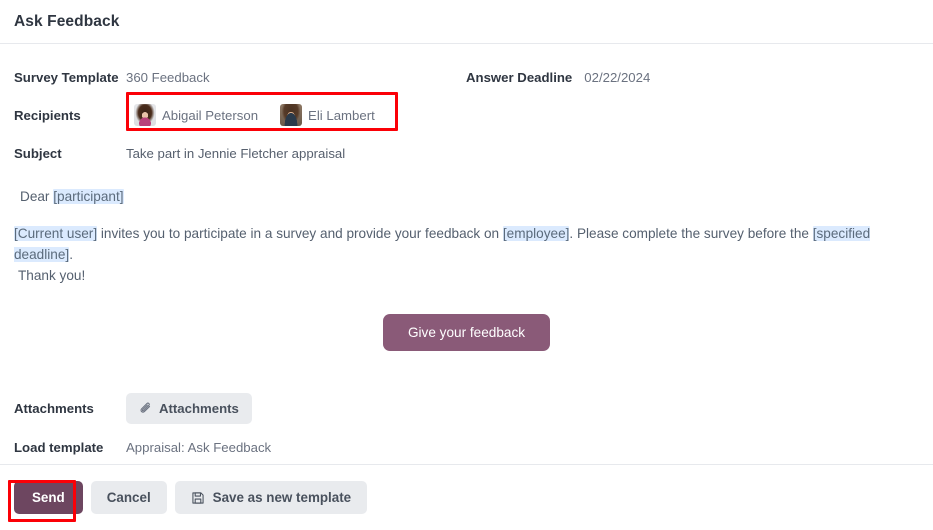 This screenshot has width=933, height=530. What do you see at coordinates (37, 196) in the screenshot?
I see `greeting-text: Dear` at bounding box center [37, 196].